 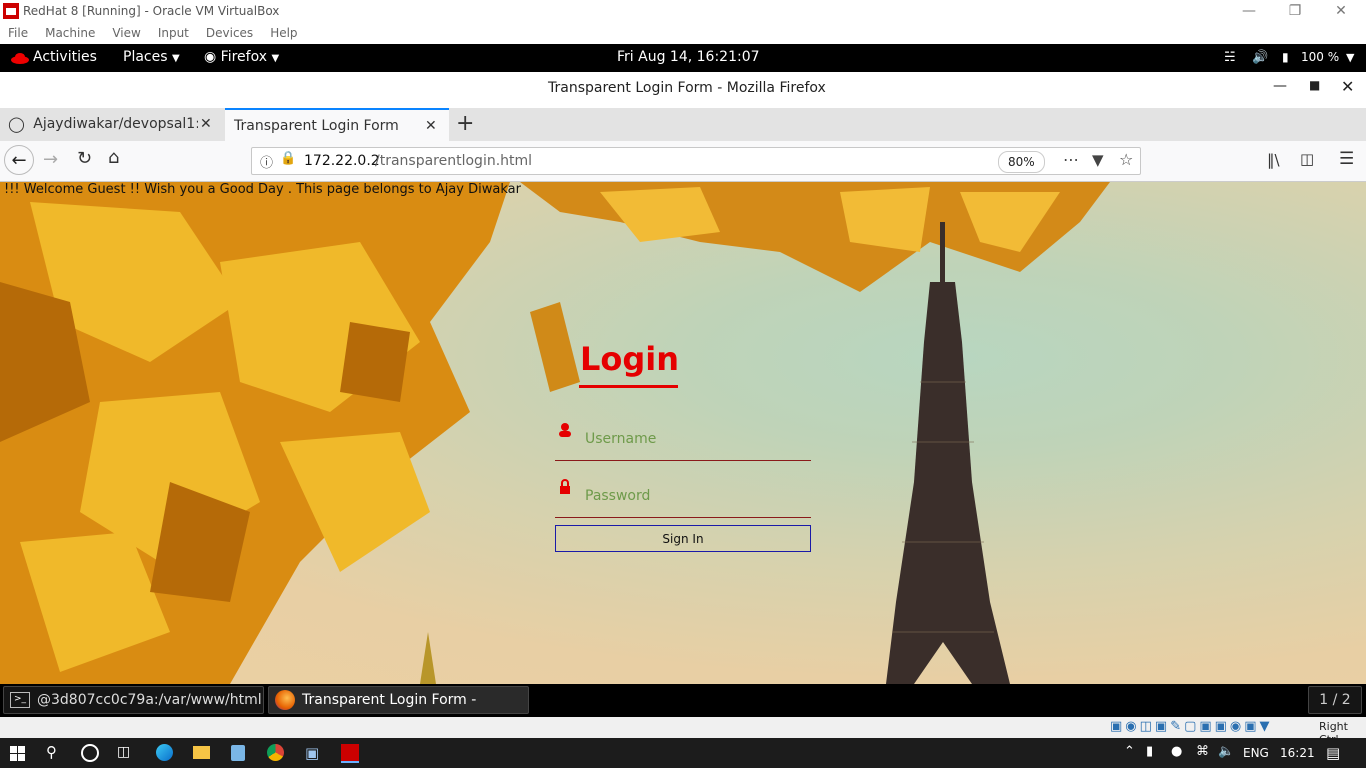 What do you see at coordinates (229, 33) in the screenshot?
I see `menu-devices: Devices` at bounding box center [229, 33].